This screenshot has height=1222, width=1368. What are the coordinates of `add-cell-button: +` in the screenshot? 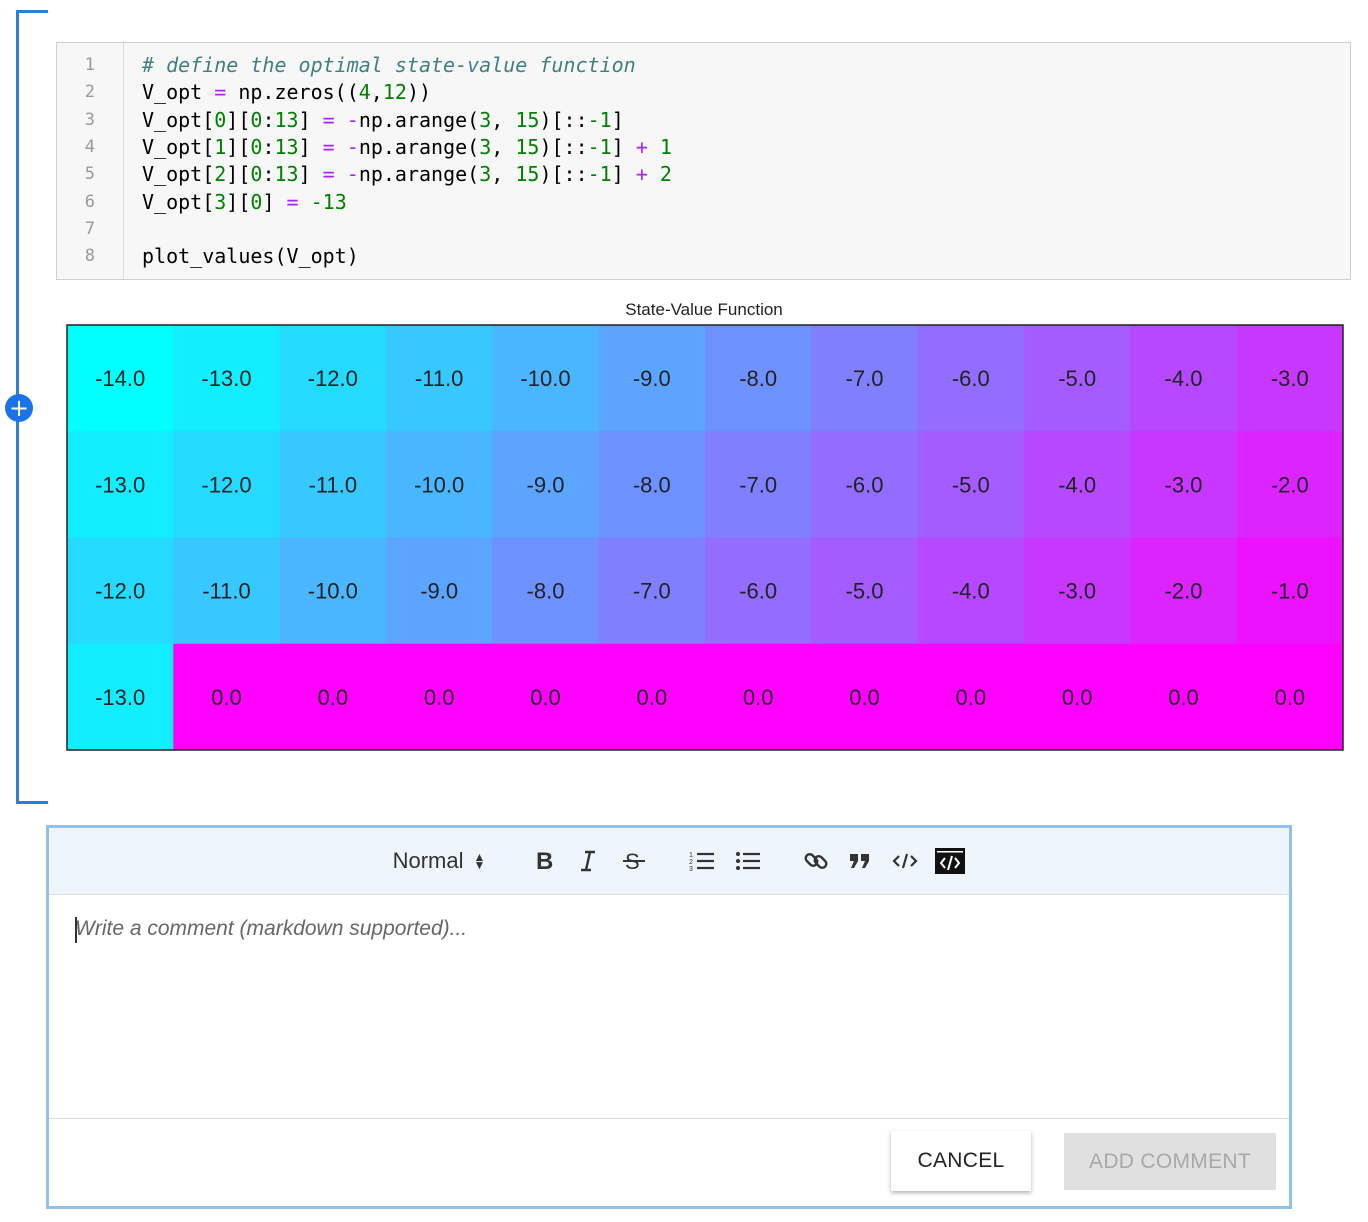 It's located at (19, 408).